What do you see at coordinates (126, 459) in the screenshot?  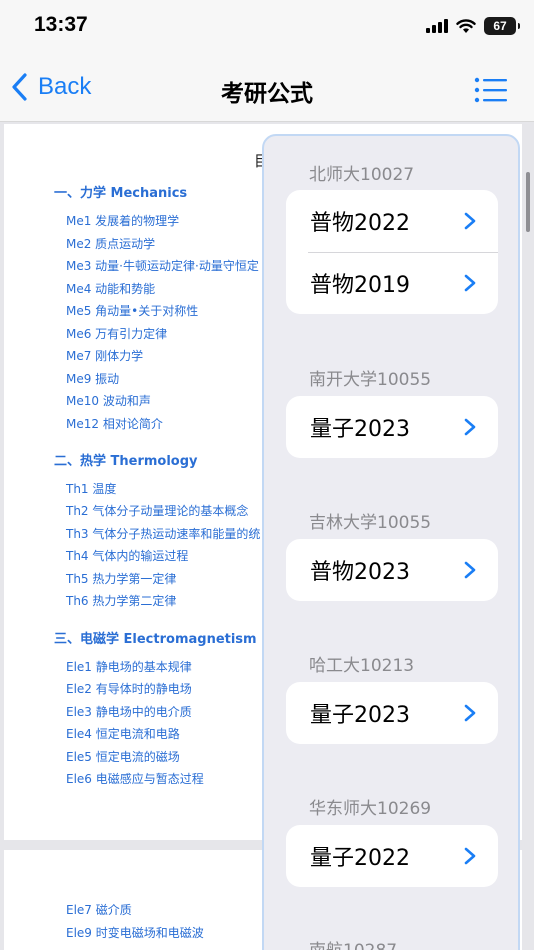 I see `toc-section-thermology: 二、热学 Thermology` at bounding box center [126, 459].